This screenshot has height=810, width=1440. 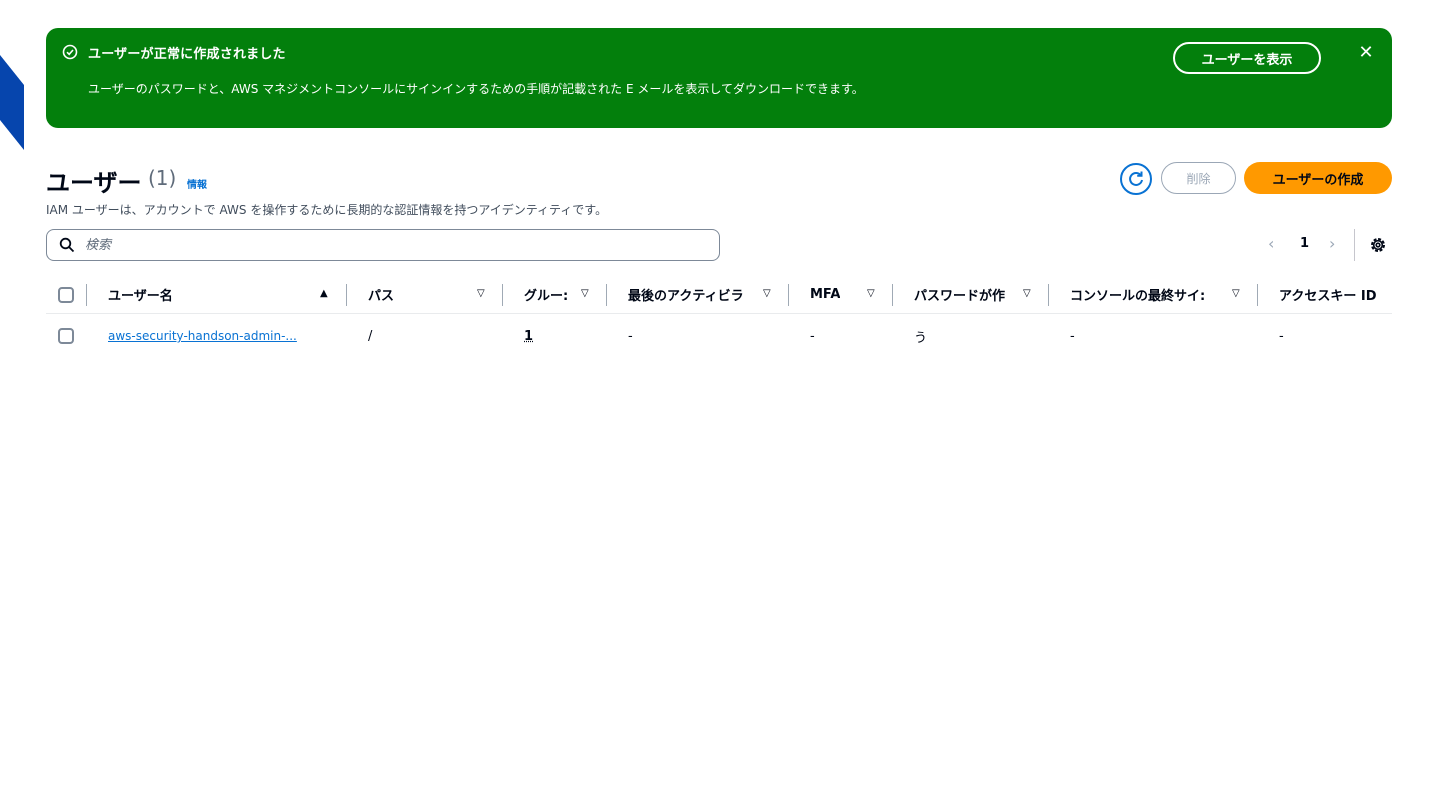 I want to click on column-header-user-name: ユーザー名, so click(x=198, y=294).